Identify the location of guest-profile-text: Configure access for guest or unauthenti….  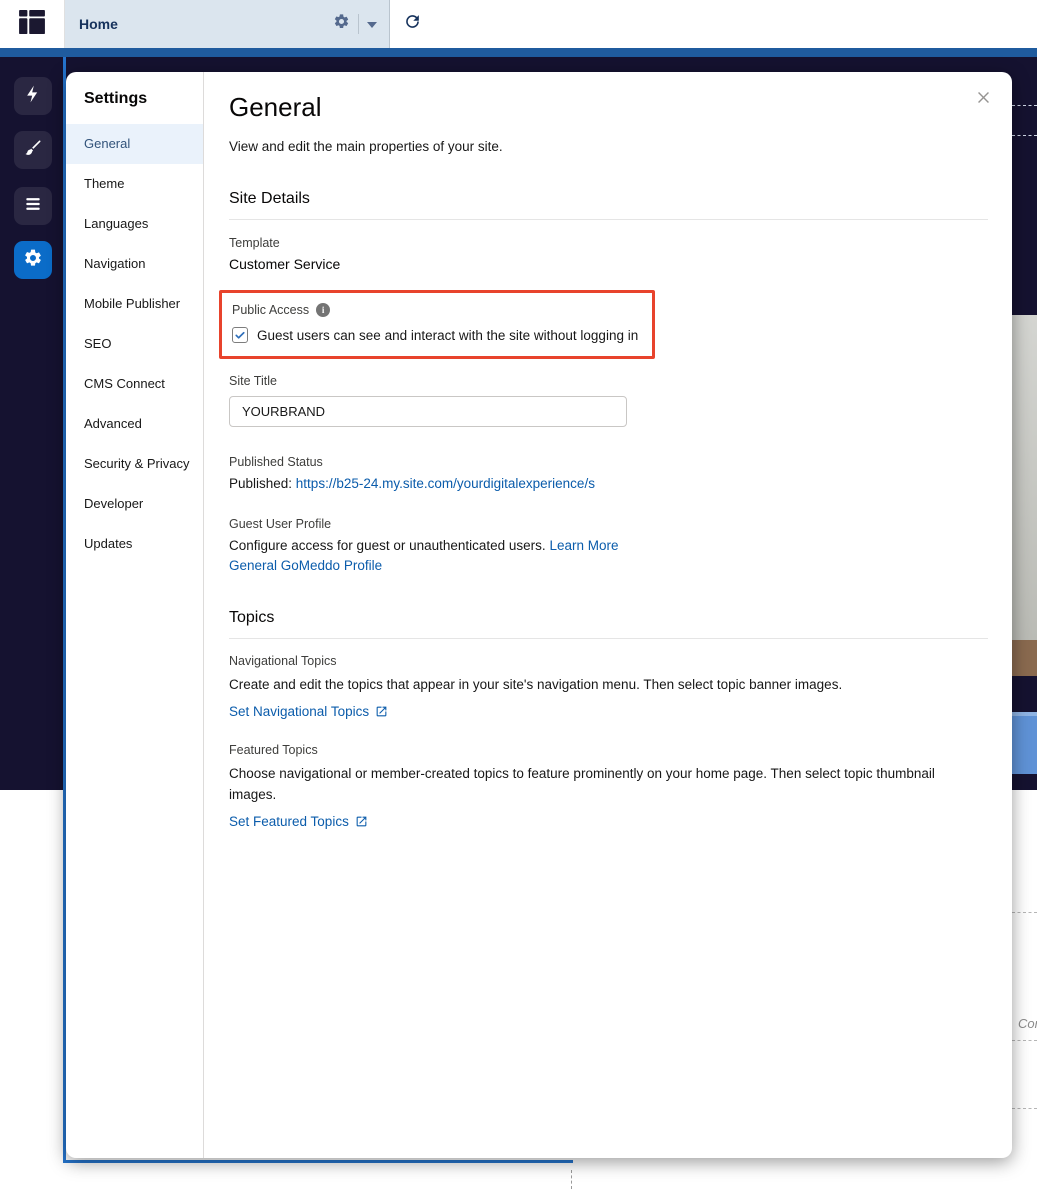
(389, 545).